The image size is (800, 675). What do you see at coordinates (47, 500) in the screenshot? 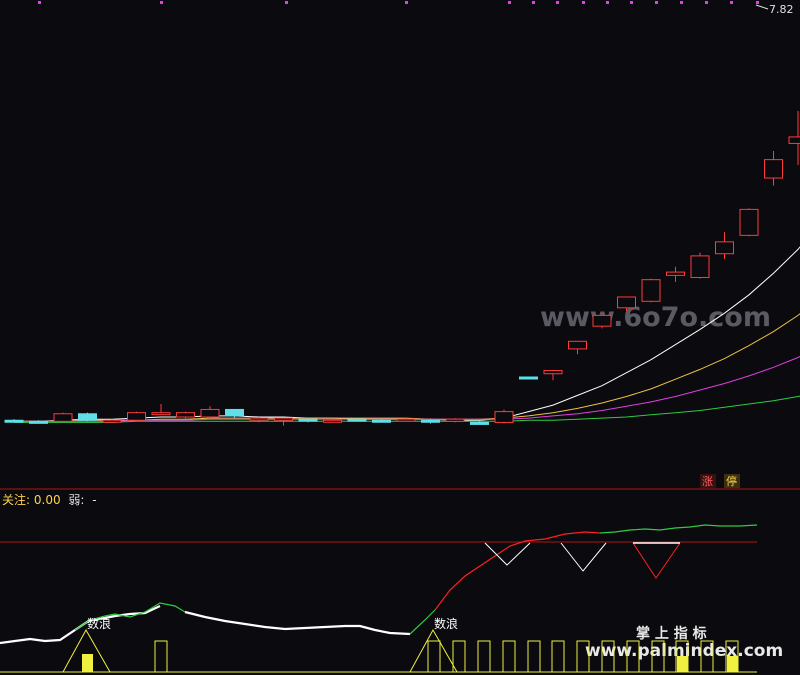
I see `indicator-value: 0.00` at bounding box center [47, 500].